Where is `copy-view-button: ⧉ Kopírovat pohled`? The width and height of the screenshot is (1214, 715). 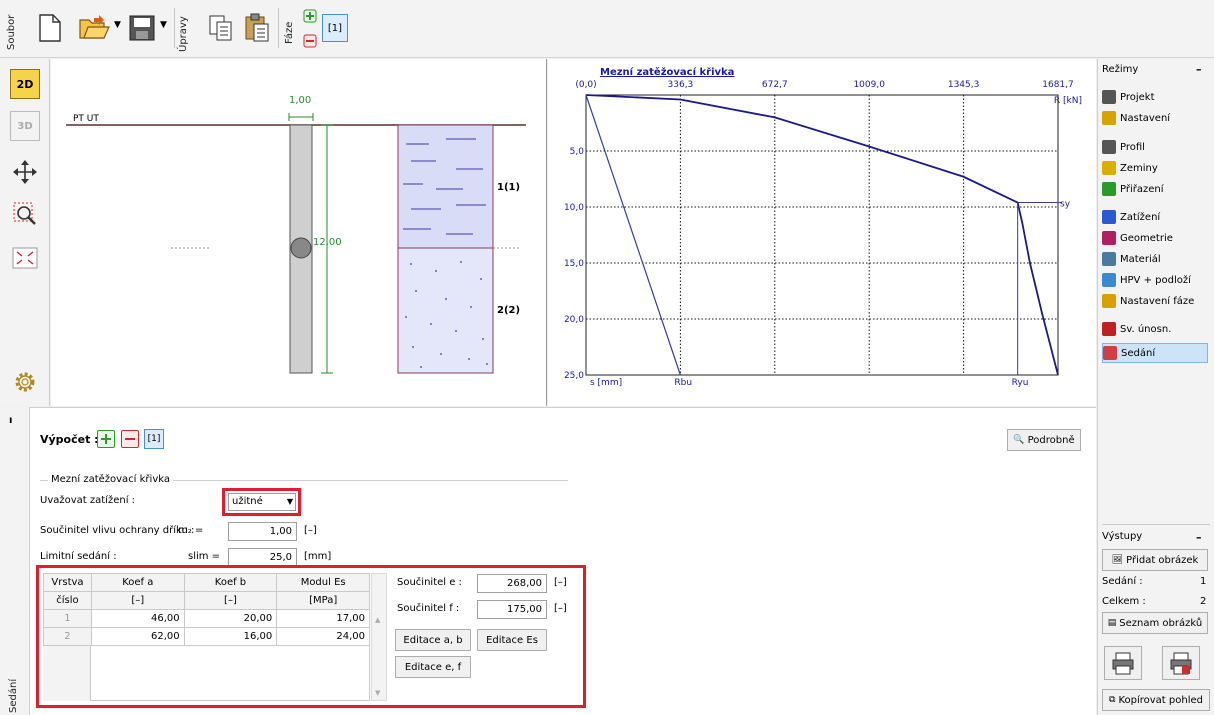 copy-view-button: ⧉ Kopírovat pohled is located at coordinates (1156, 700).